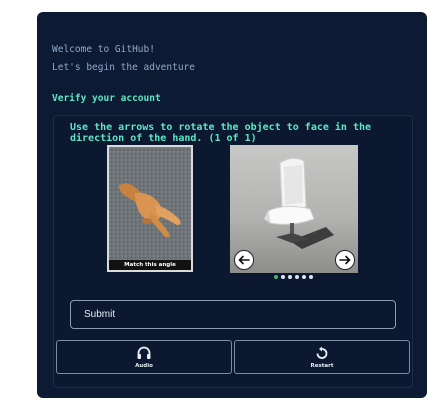  What do you see at coordinates (322, 366) in the screenshot?
I see `restart-label: Restart` at bounding box center [322, 366].